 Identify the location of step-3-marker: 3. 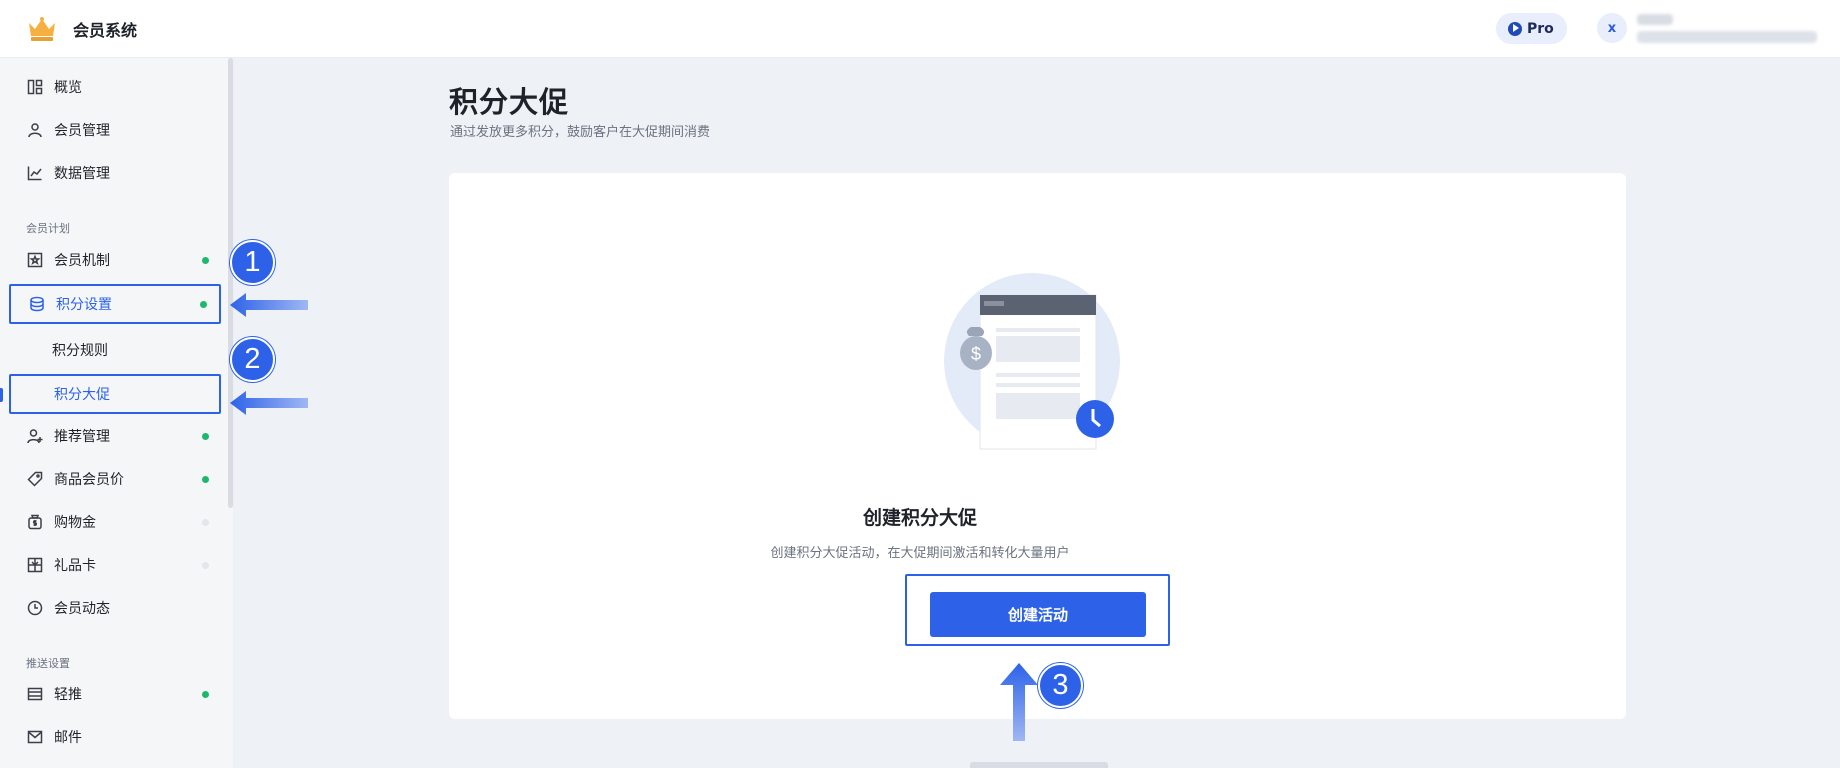
(1060, 685).